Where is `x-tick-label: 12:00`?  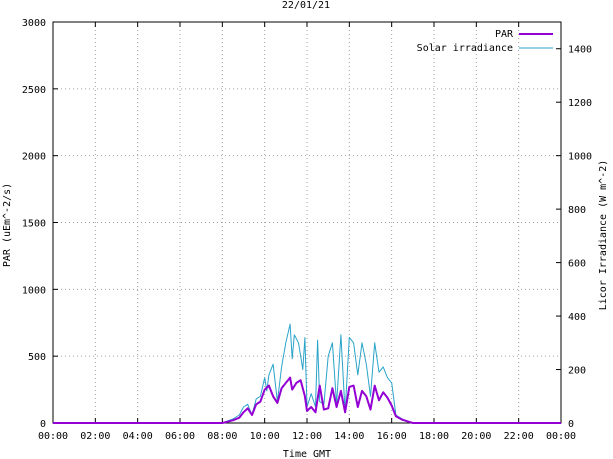
x-tick-label: 12:00 is located at coordinates (307, 436).